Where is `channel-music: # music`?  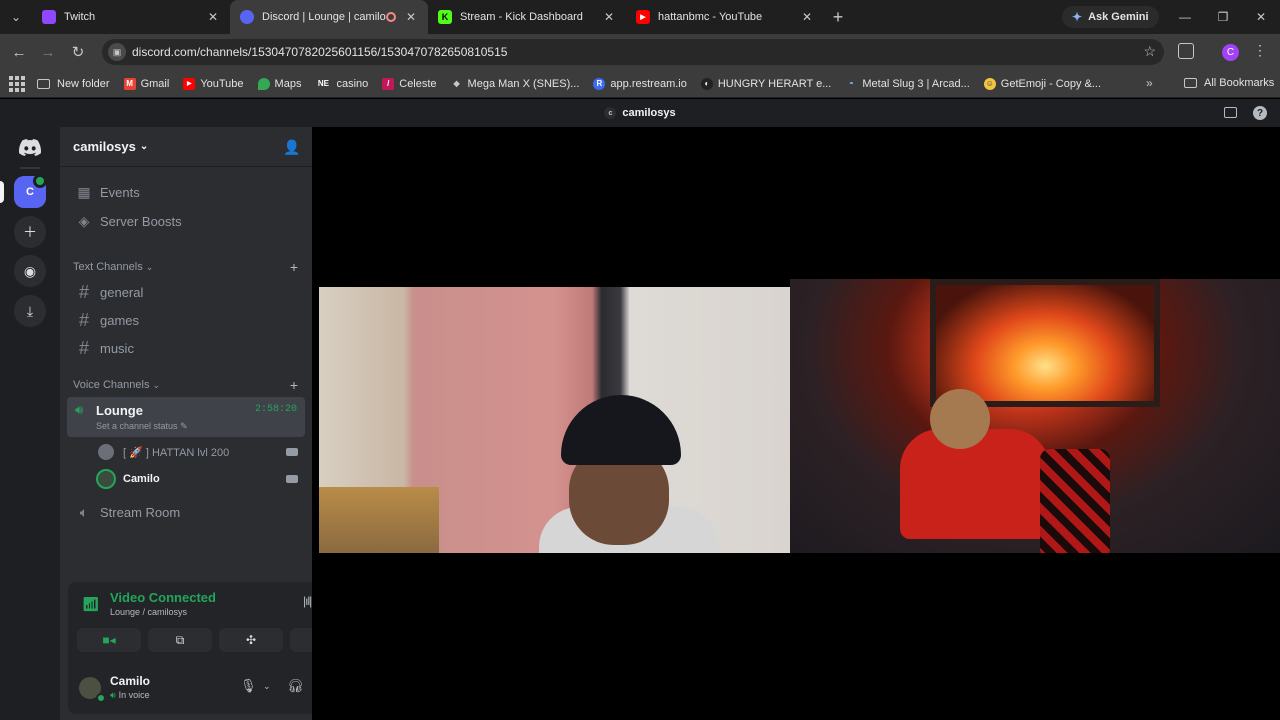
channel-music: # music is located at coordinates (186, 348).